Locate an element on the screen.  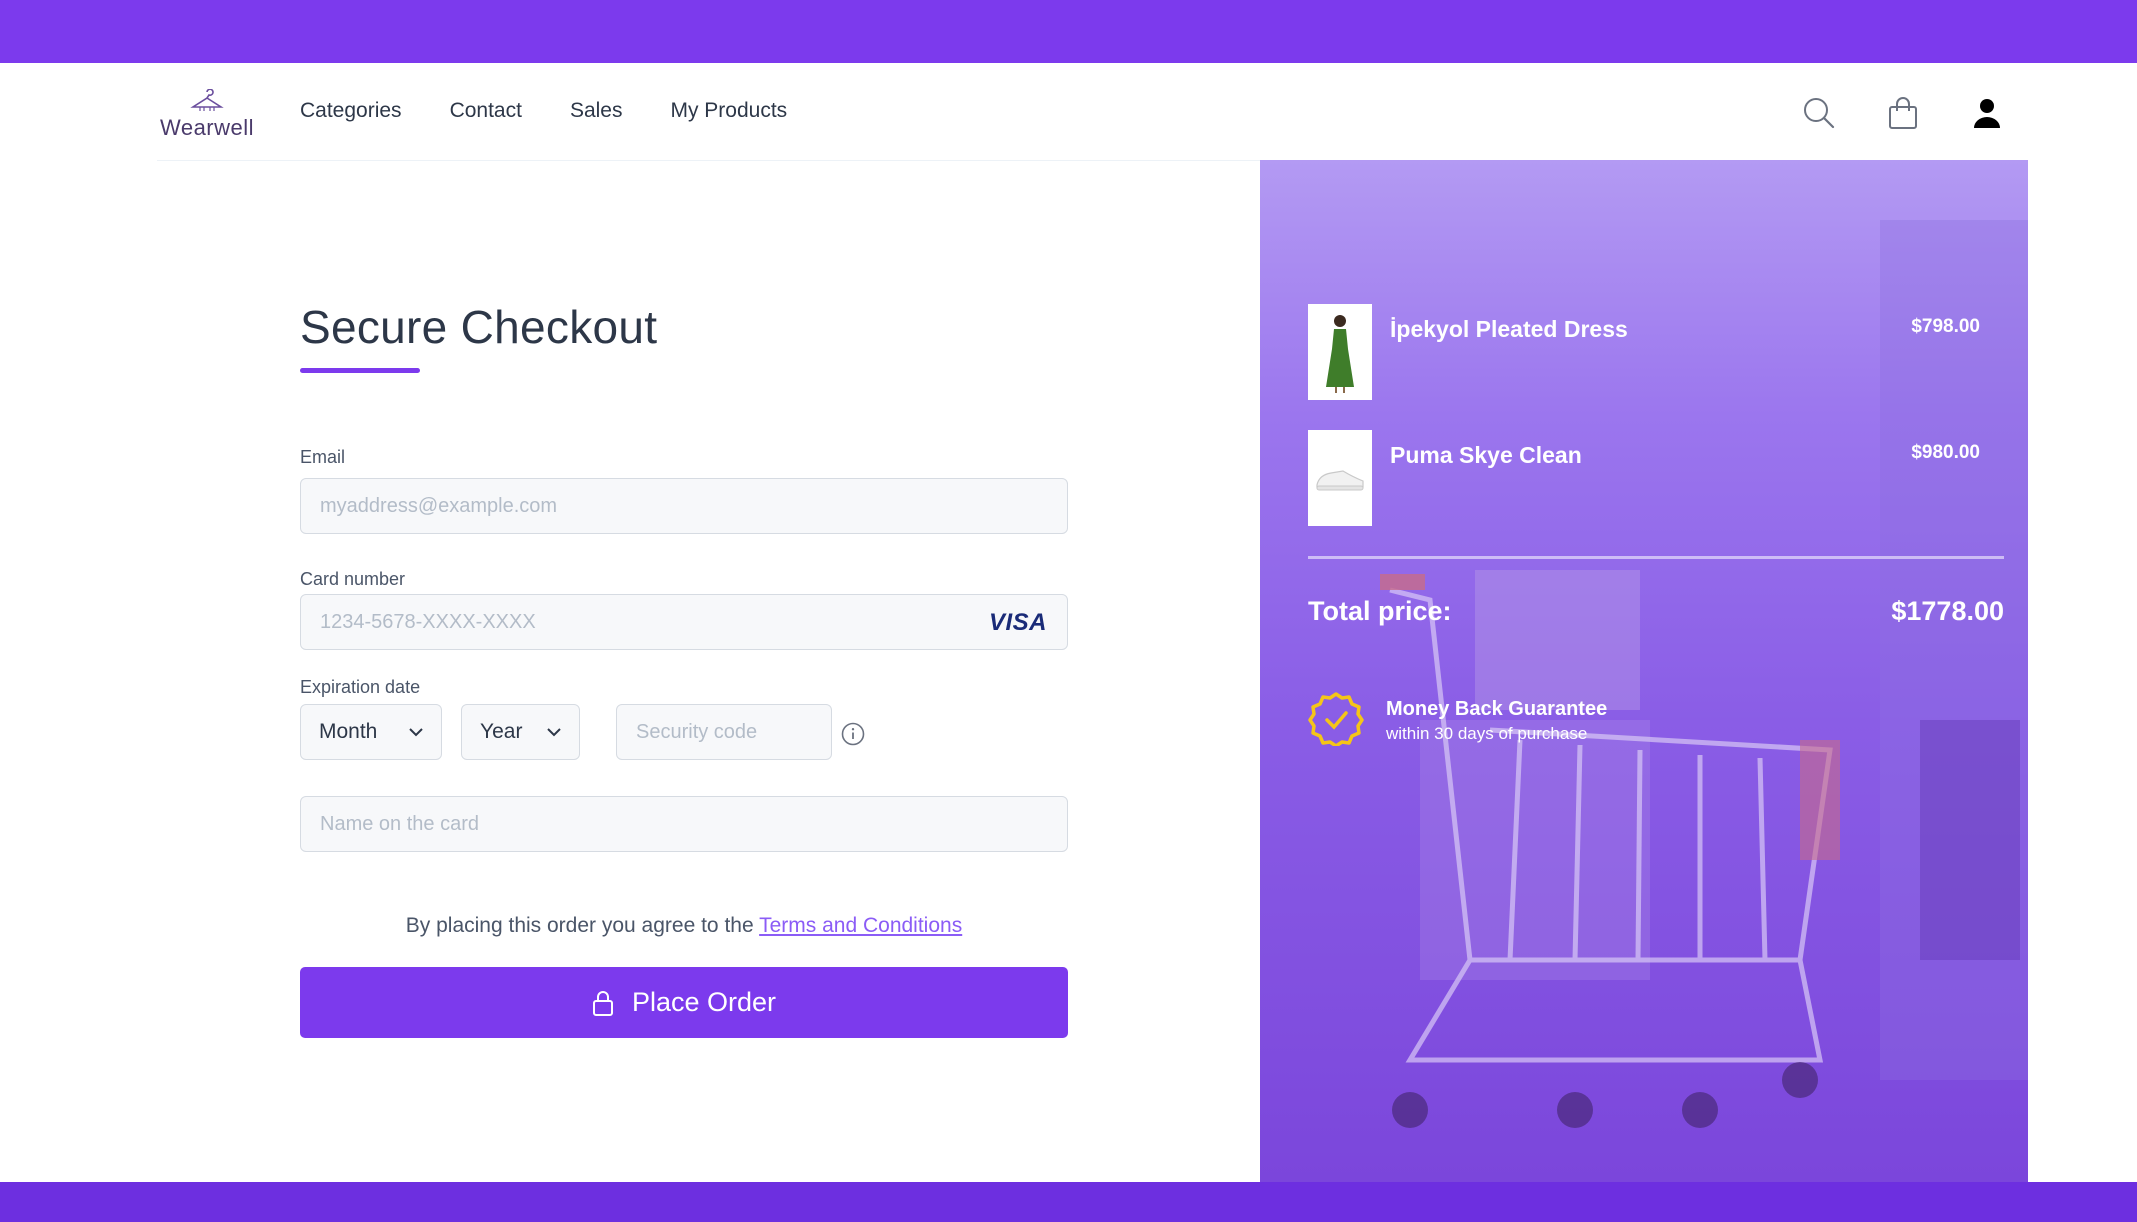
cart-item: İpekyol Pleated Dress $798.00 is located at coordinates (1644, 352).